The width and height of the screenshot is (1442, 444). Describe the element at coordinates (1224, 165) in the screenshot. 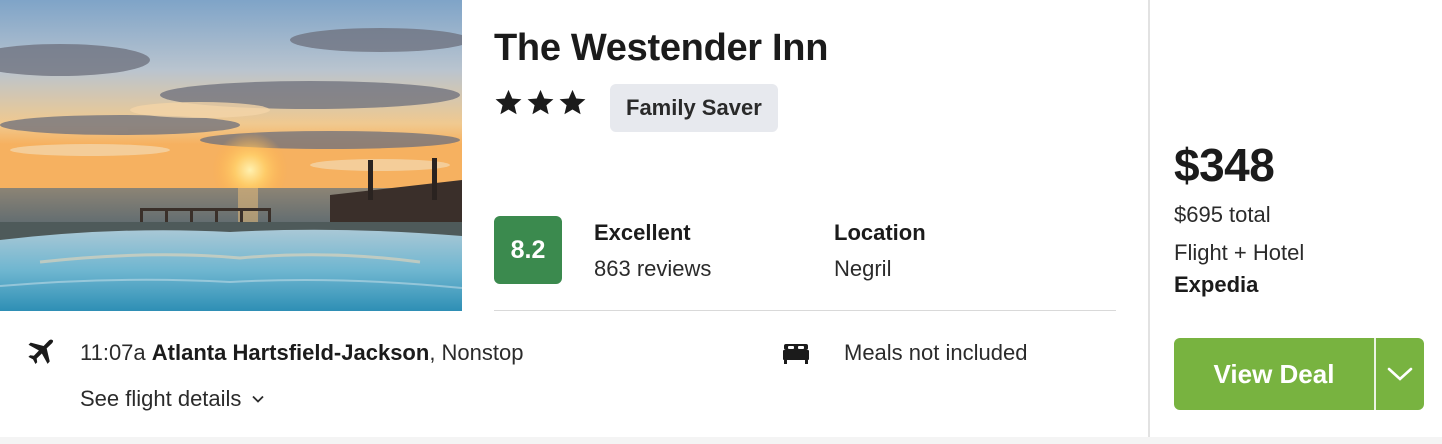

I see `nightly-price: $348` at that location.